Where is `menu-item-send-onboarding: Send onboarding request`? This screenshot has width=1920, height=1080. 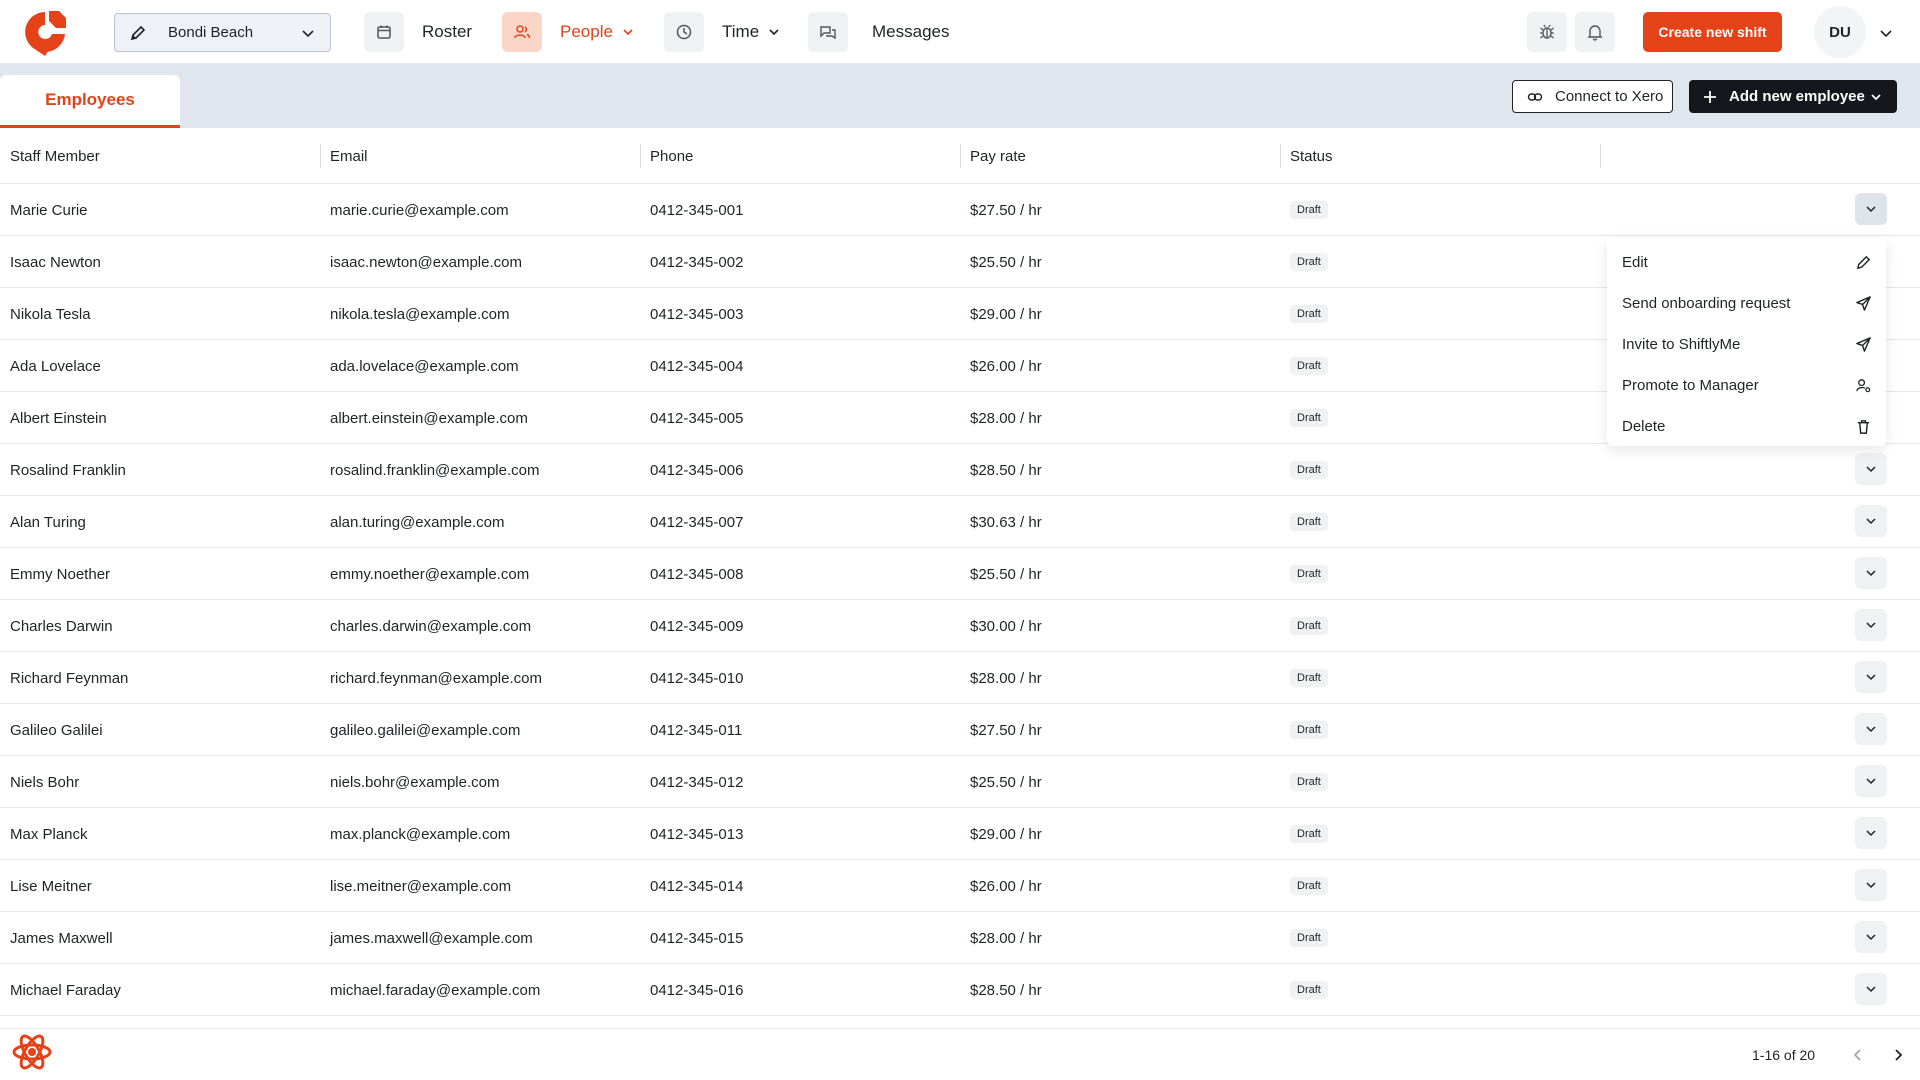 menu-item-send-onboarding: Send onboarding request is located at coordinates (1746, 303).